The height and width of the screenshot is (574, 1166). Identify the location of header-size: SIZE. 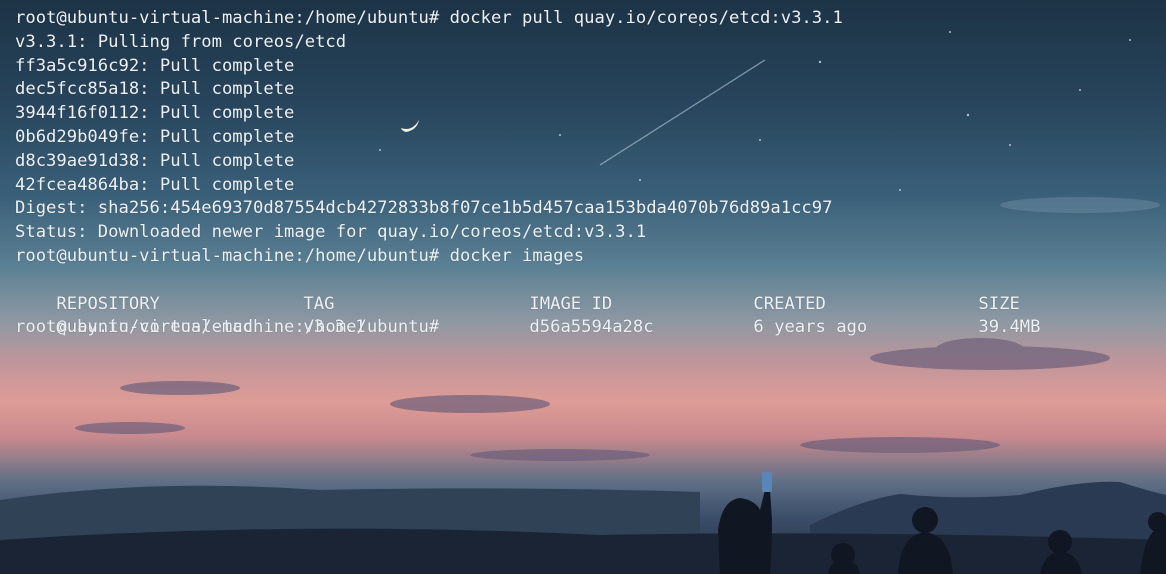
(999, 303).